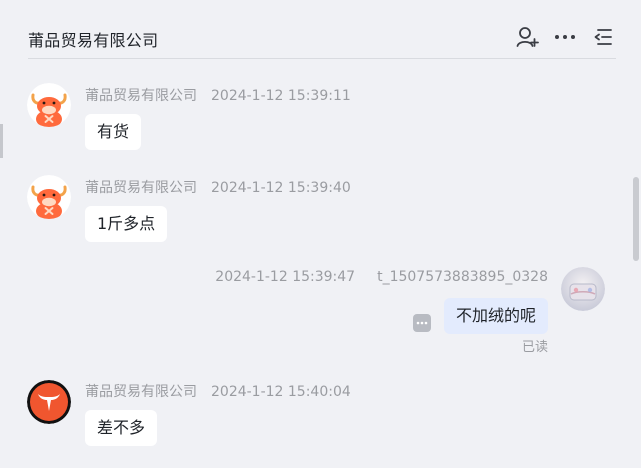 Image resolution: width=641 pixels, height=468 pixels. I want to click on message-time: 2024-1-12 15:40:04, so click(281, 392).